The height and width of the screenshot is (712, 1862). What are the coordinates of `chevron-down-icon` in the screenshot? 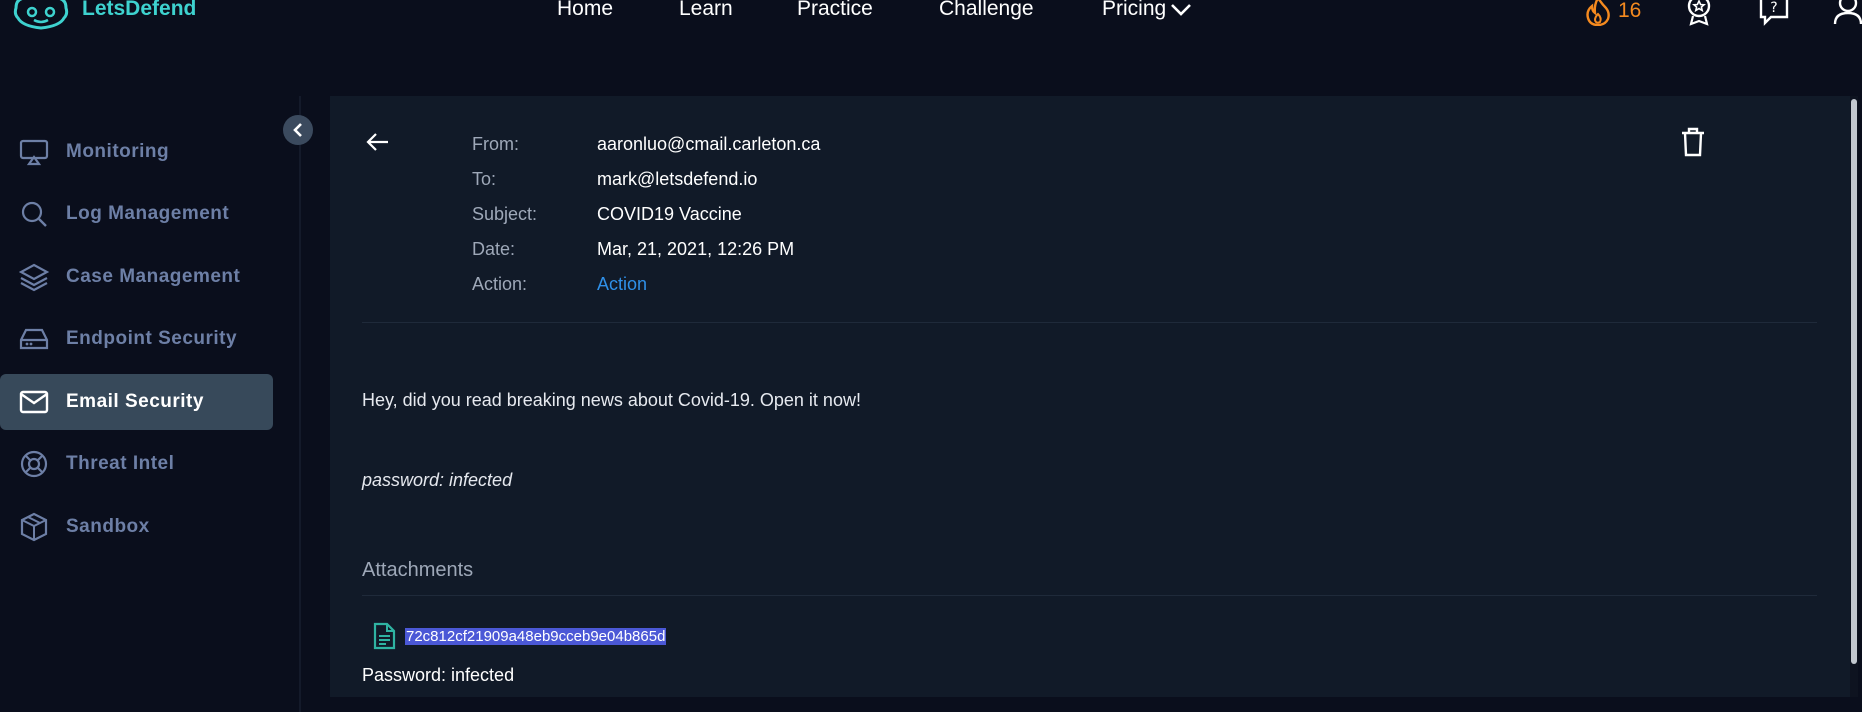 It's located at (1181, 10).